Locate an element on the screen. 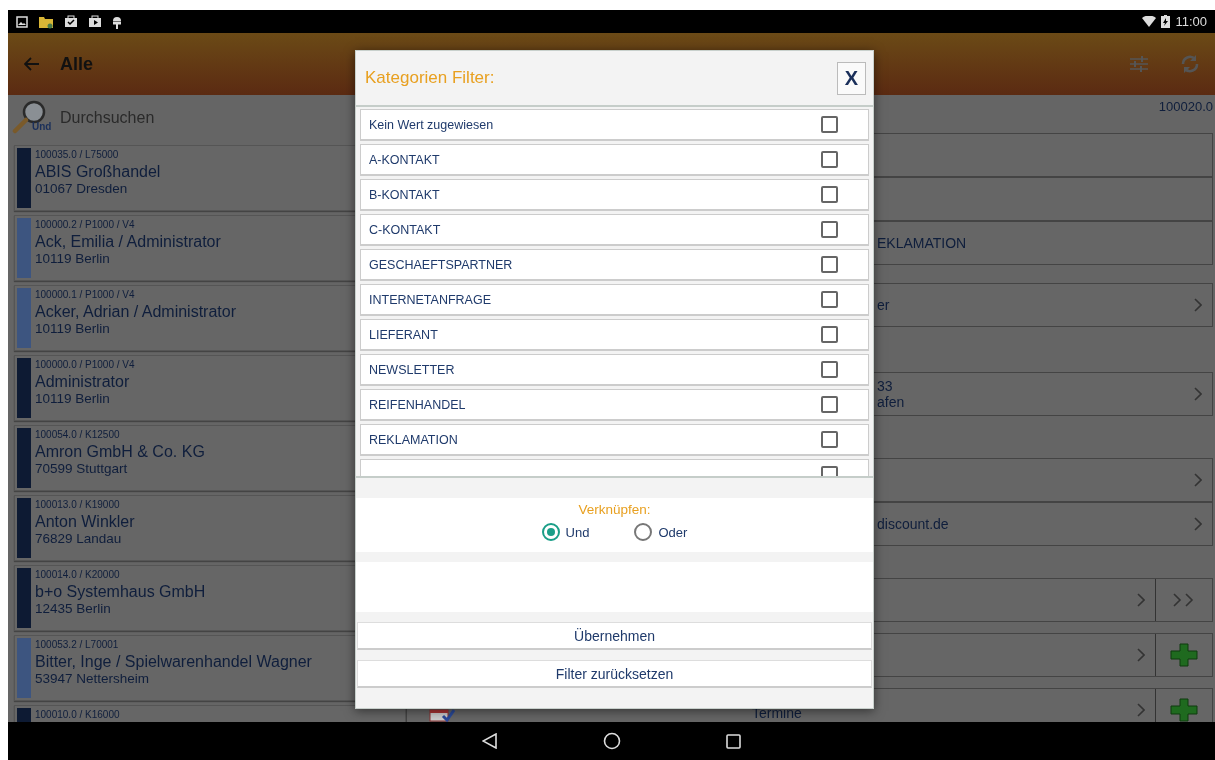 The height and width of the screenshot is (760, 1215). contact-name: Bitter, Inge / Spielwarenhandel Wagner is located at coordinates (173, 662).